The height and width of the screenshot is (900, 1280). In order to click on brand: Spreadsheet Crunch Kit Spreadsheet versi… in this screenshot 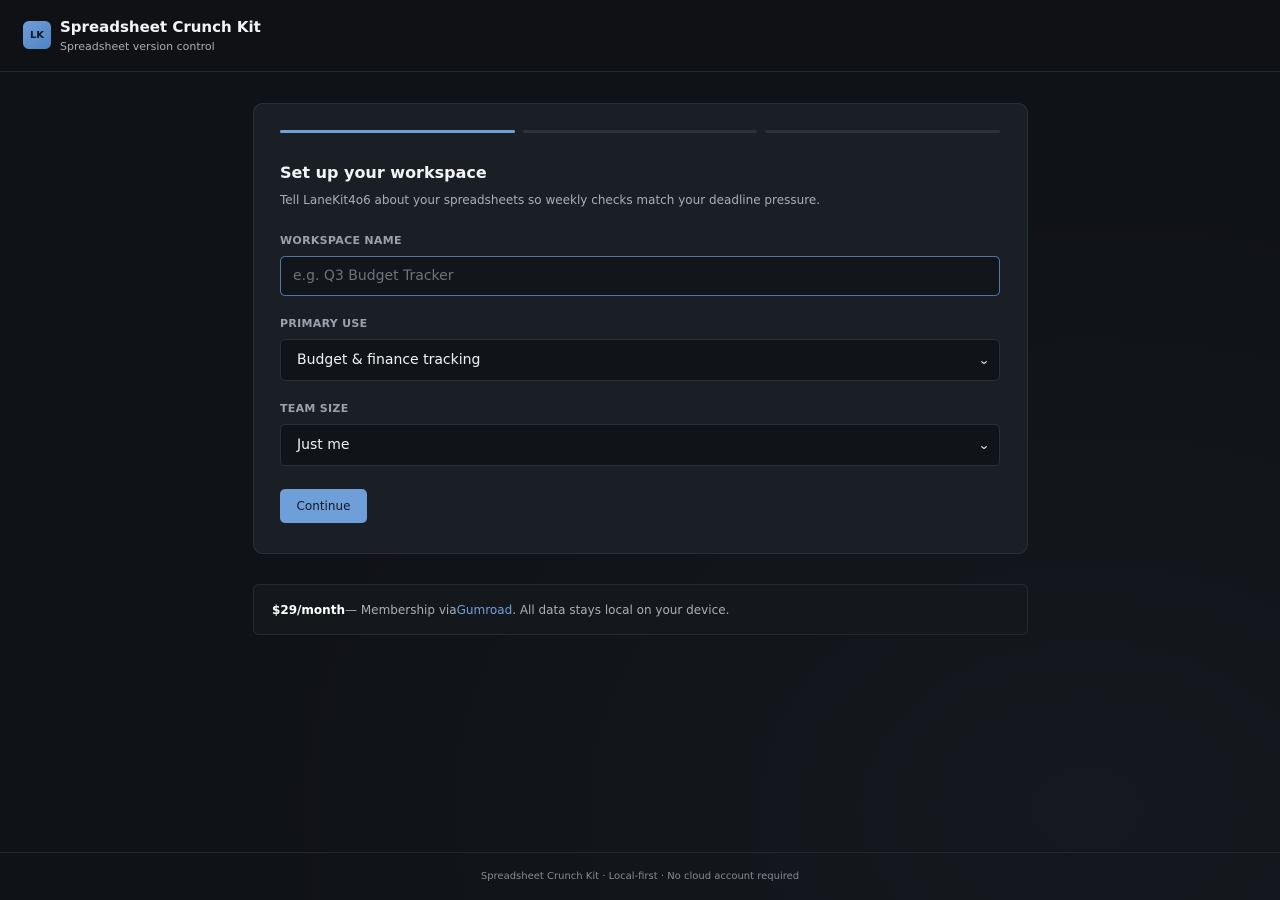, I will do `click(160, 35)`.